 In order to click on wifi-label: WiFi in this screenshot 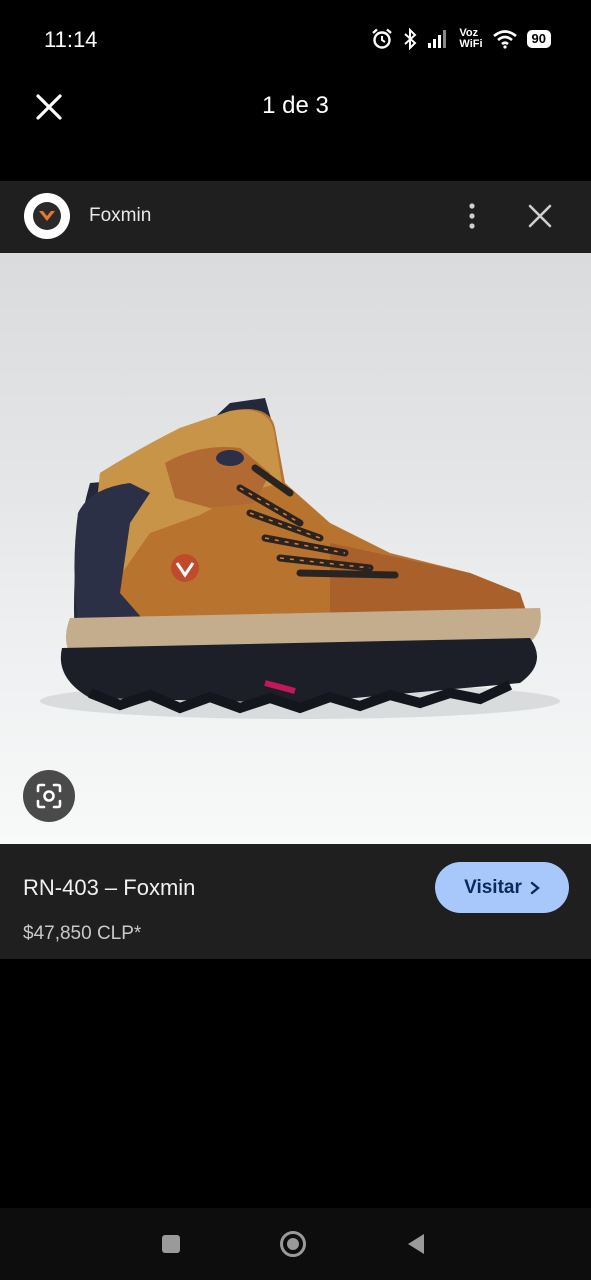, I will do `click(471, 44)`.